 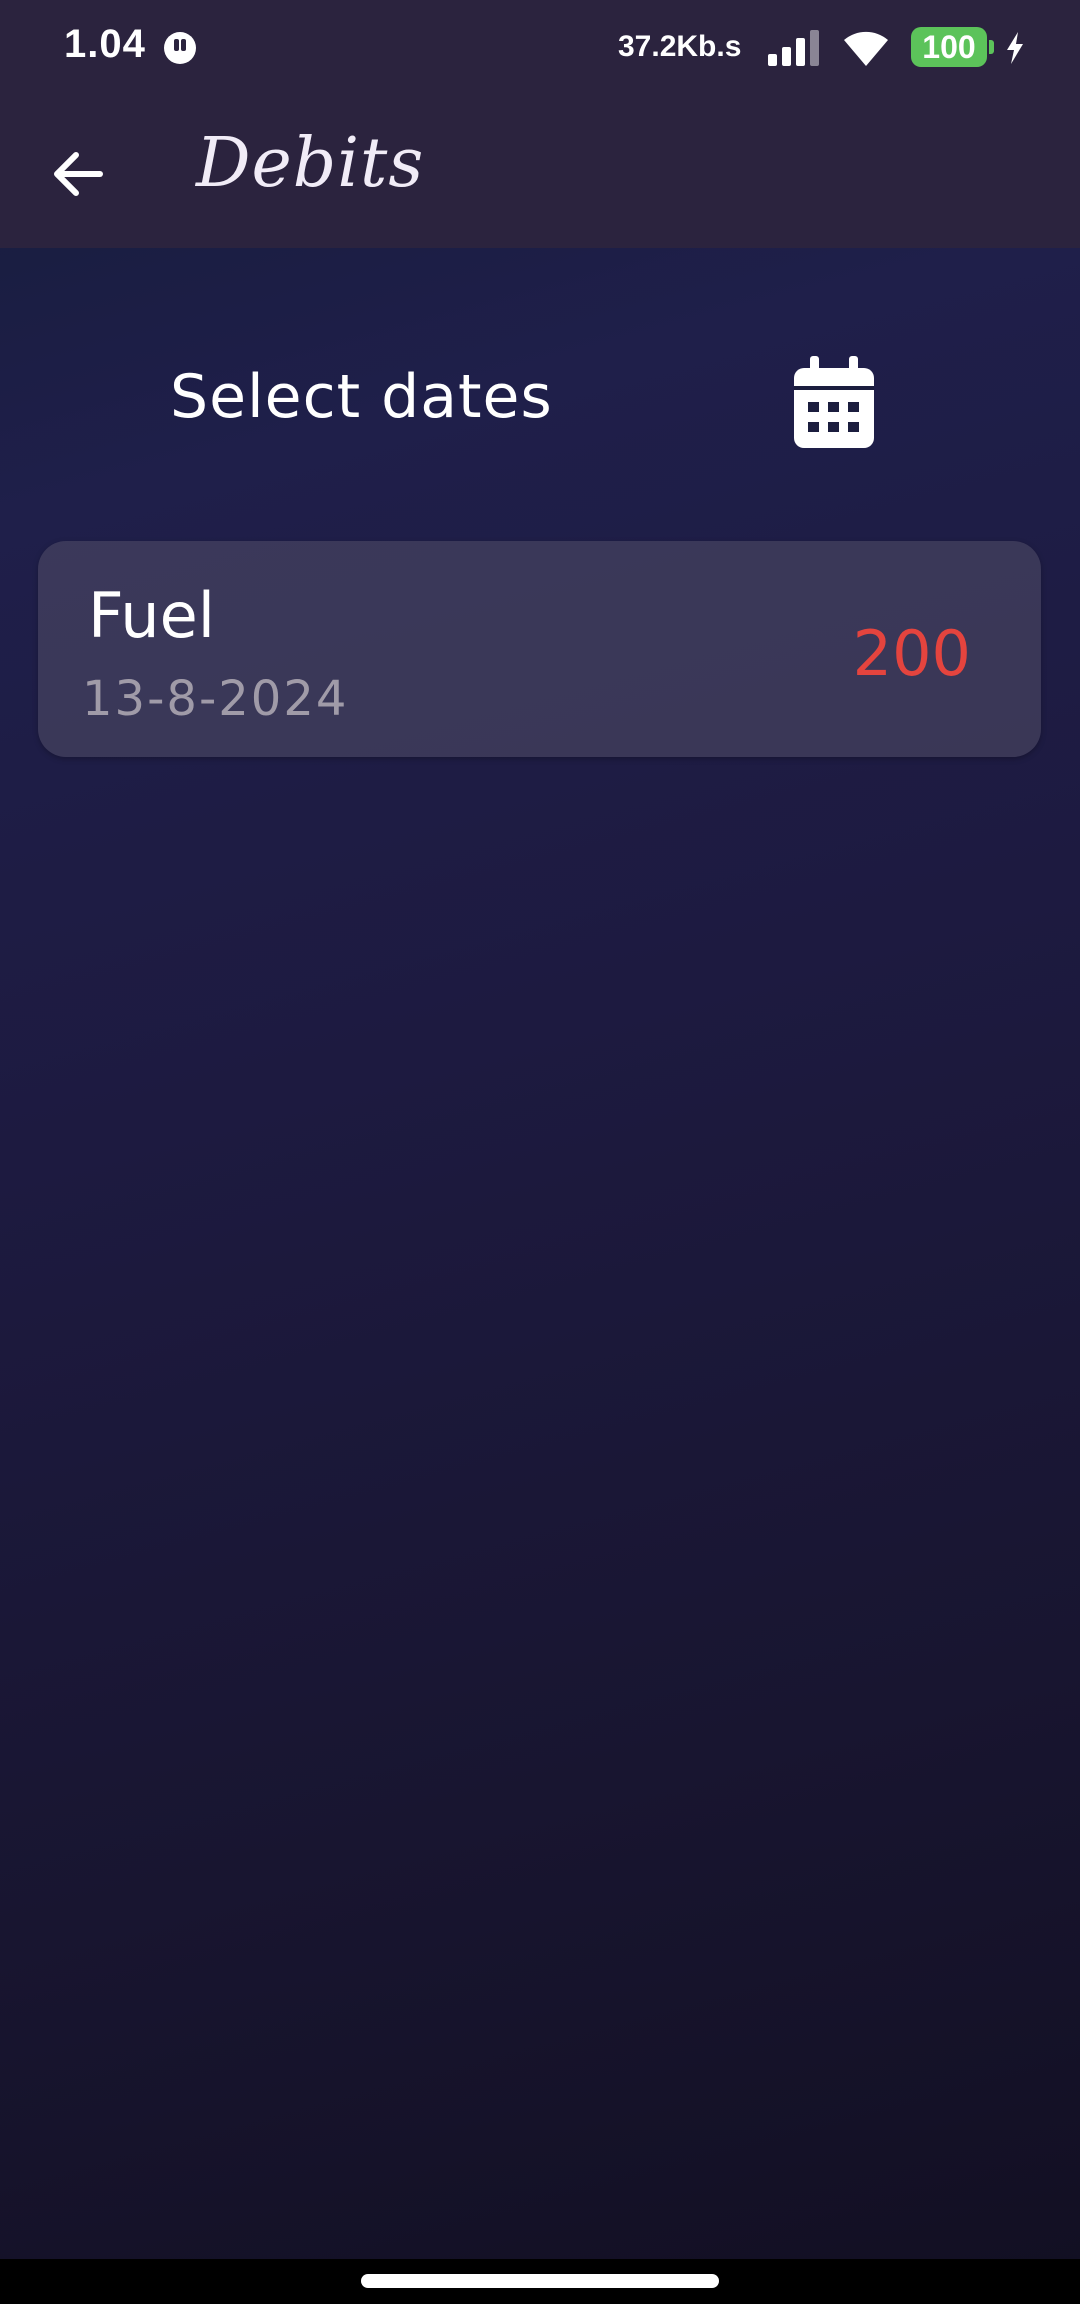 What do you see at coordinates (866, 48) in the screenshot?
I see `wifi-icon` at bounding box center [866, 48].